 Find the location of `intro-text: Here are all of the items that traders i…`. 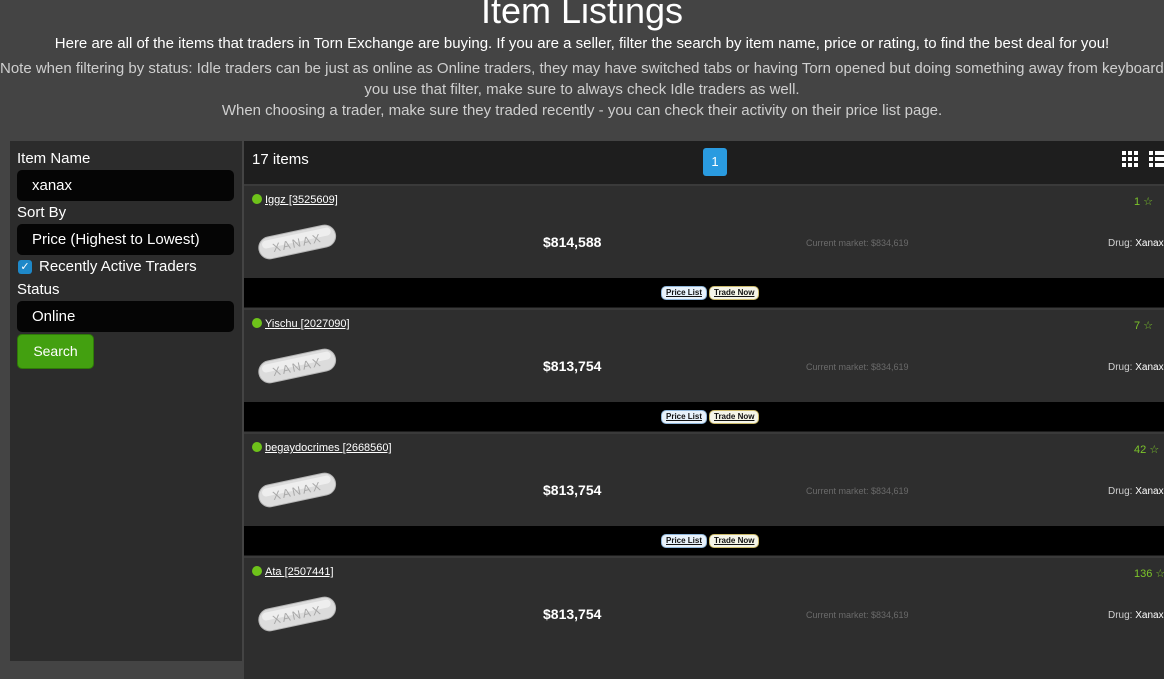

intro-text: Here are all of the items that traders i… is located at coordinates (582, 77).